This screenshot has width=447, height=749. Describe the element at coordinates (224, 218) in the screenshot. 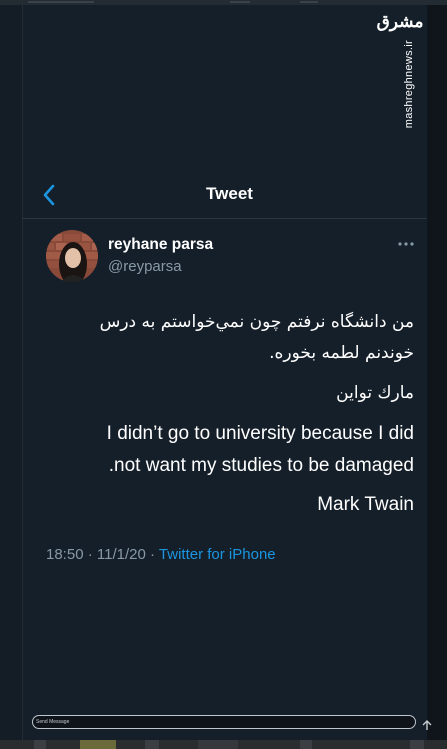

I see `header-divider` at that location.